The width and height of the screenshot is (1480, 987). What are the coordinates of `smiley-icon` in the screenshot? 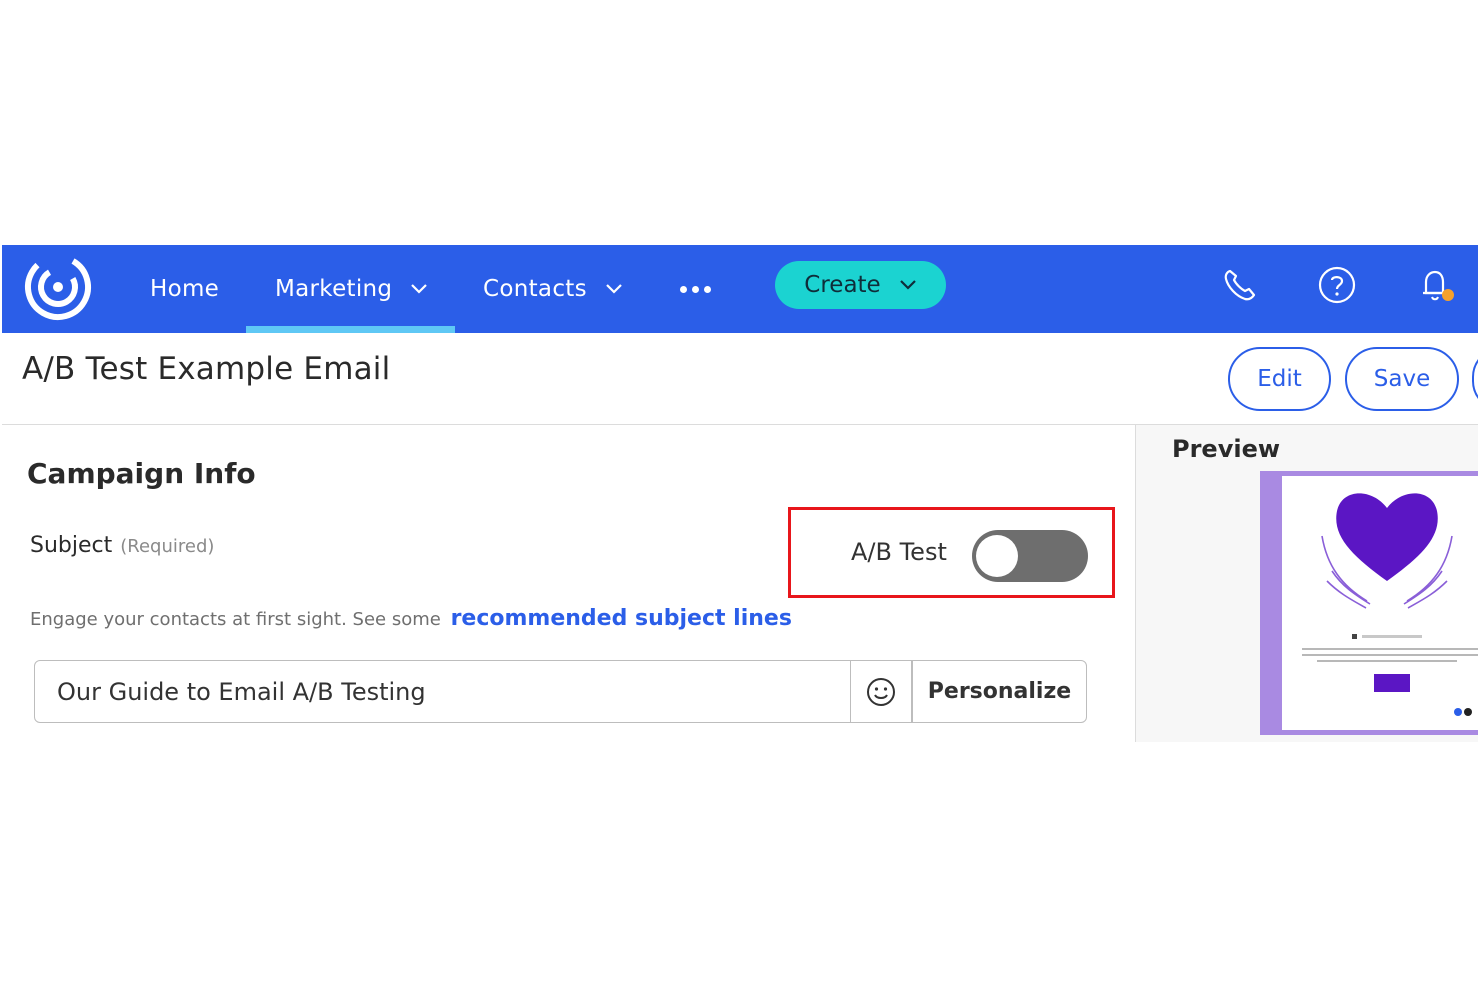 It's located at (881, 691).